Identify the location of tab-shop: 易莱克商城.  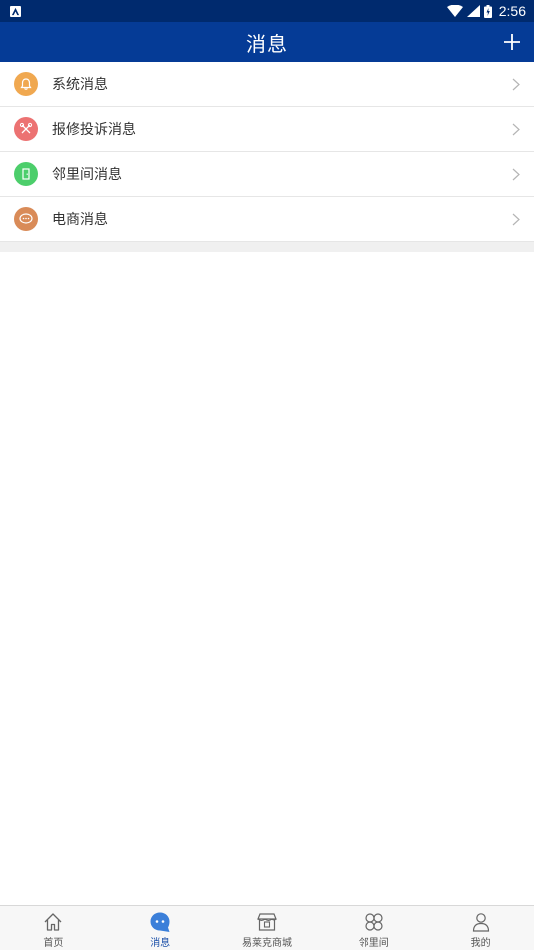
(267, 928).